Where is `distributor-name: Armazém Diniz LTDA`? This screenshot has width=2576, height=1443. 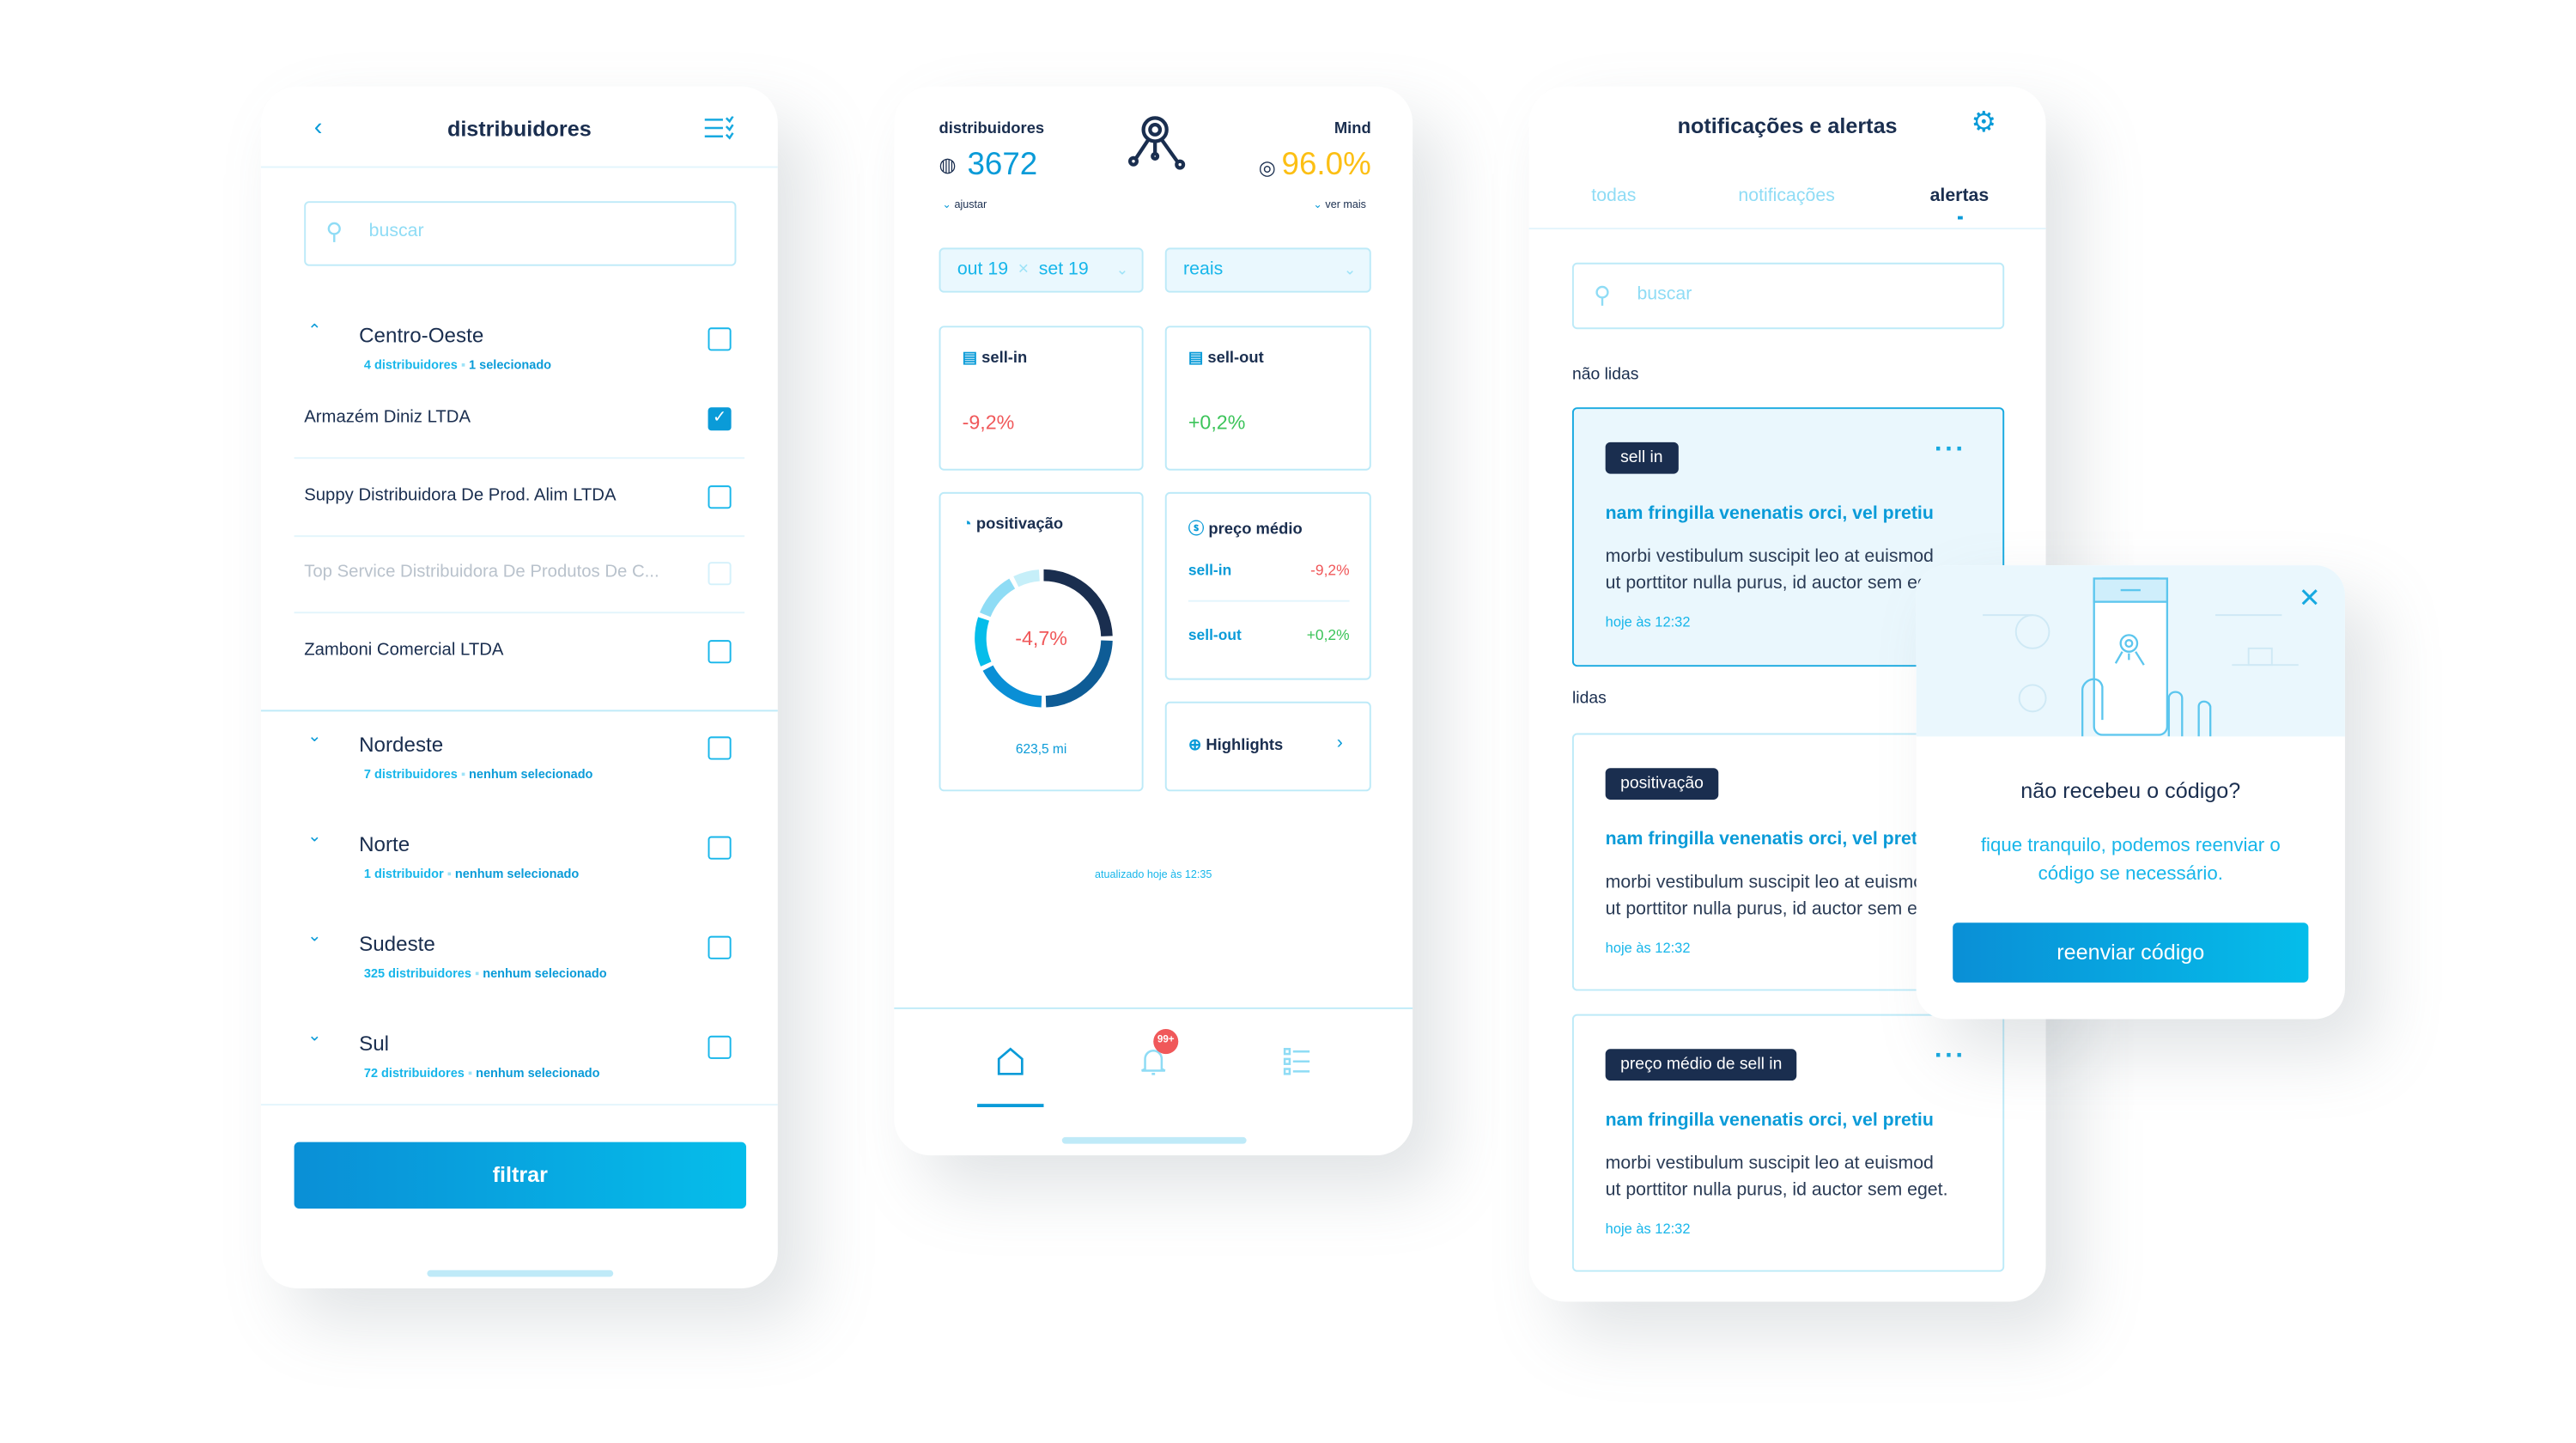
distributor-name: Armazém Diniz LTDA is located at coordinates (388, 417).